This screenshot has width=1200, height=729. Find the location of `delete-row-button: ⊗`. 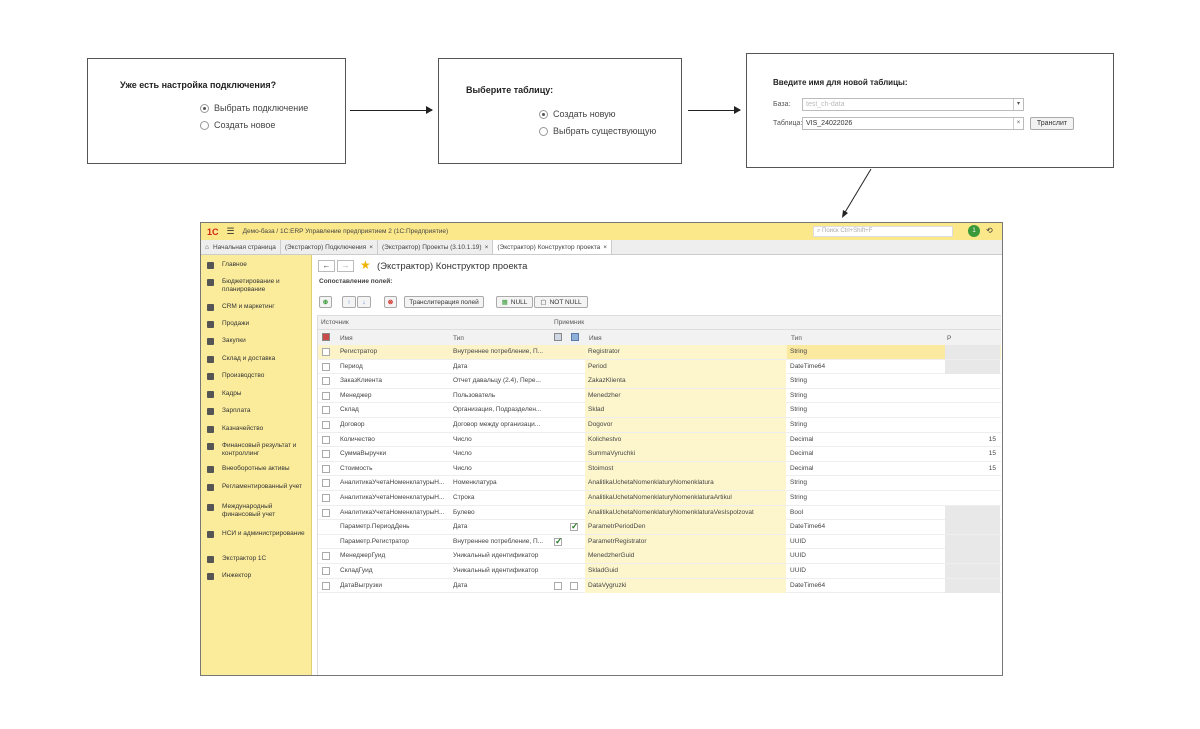

delete-row-button: ⊗ is located at coordinates (390, 302).